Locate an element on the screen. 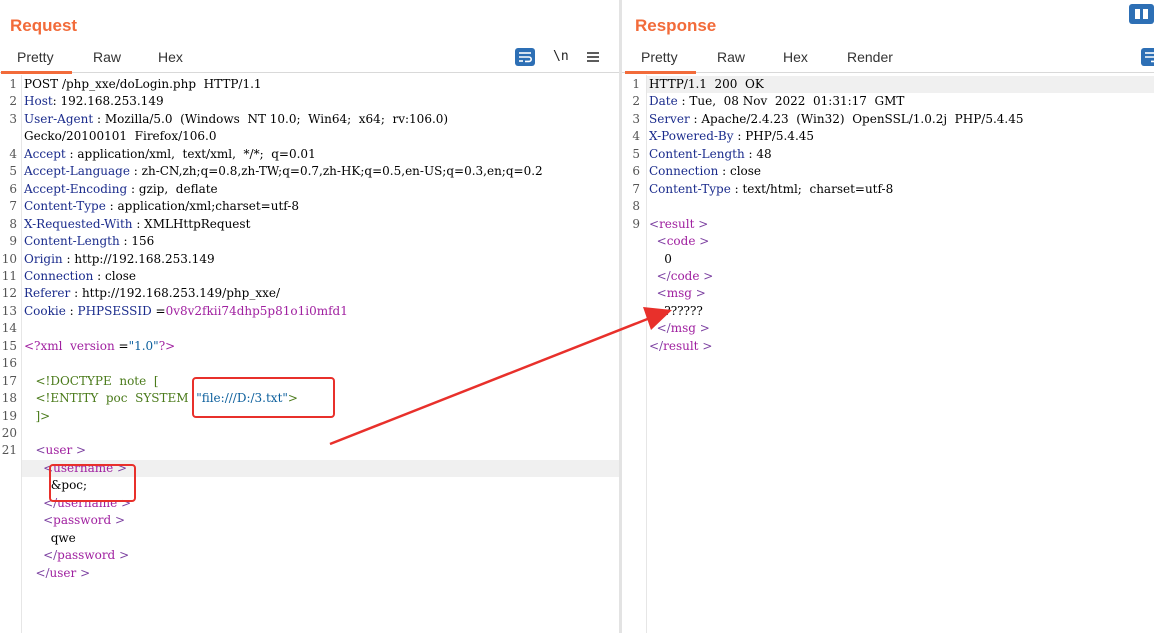  code-token: version is located at coordinates (92, 345).